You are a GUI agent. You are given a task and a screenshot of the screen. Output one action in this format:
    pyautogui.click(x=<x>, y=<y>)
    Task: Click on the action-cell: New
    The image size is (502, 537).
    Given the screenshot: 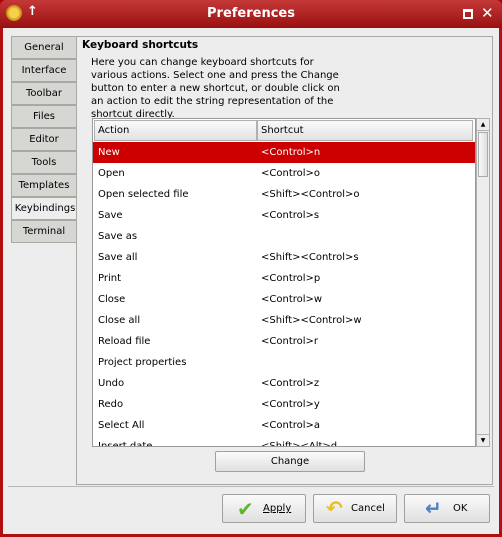 What is the action you would take?
    pyautogui.click(x=109, y=152)
    